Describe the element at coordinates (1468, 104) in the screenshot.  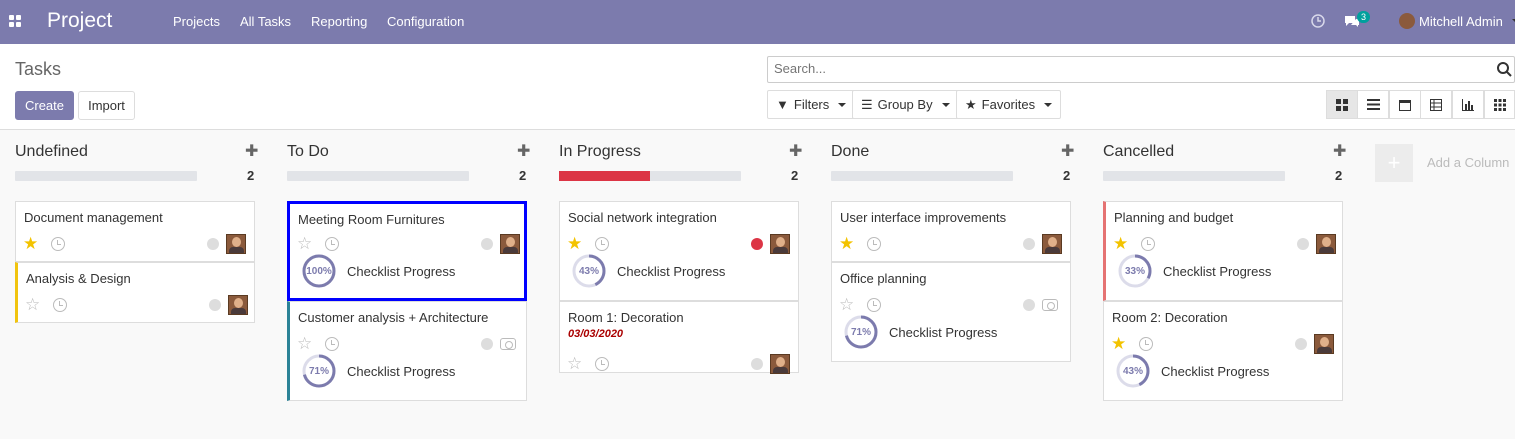
I see `graph-view-button` at that location.